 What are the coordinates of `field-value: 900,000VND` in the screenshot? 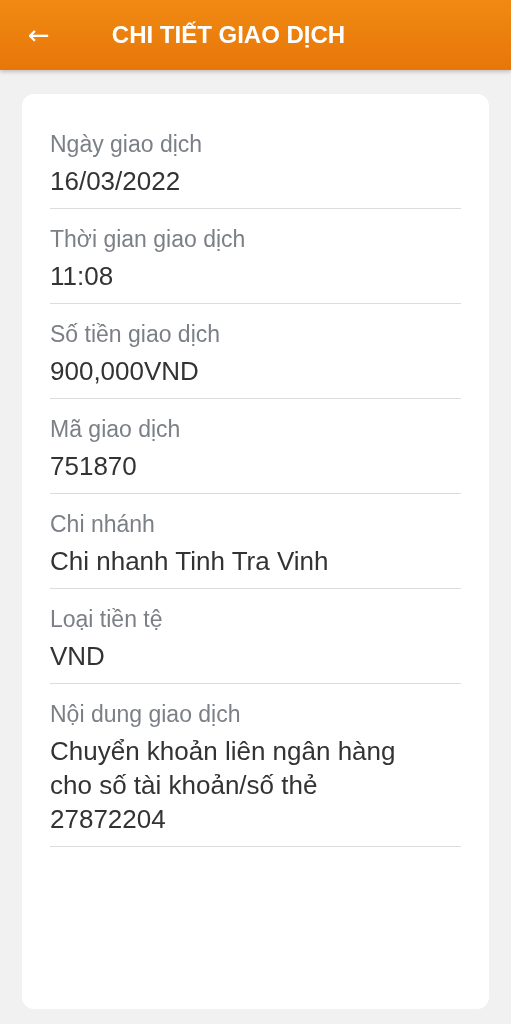 It's located at (125, 371).